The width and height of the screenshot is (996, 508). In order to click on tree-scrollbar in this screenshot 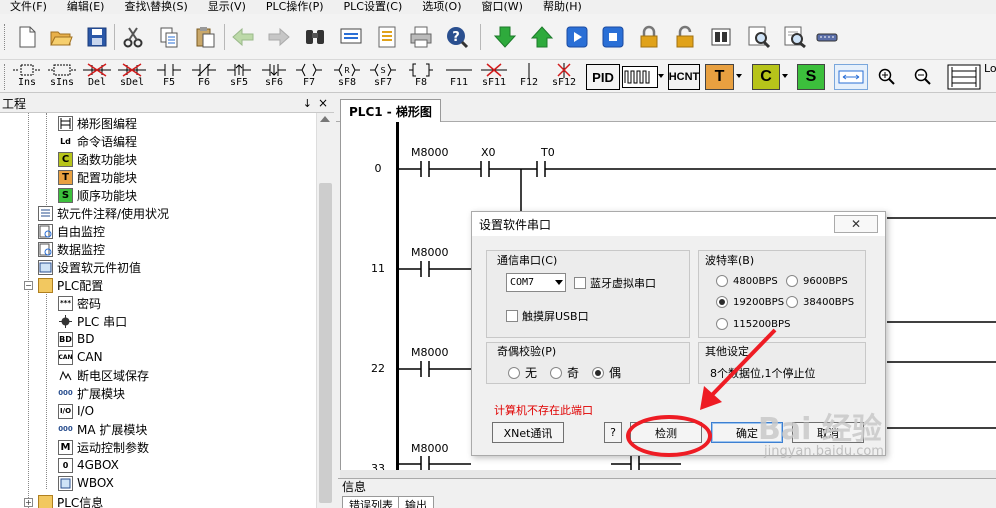, I will do `click(325, 310)`.